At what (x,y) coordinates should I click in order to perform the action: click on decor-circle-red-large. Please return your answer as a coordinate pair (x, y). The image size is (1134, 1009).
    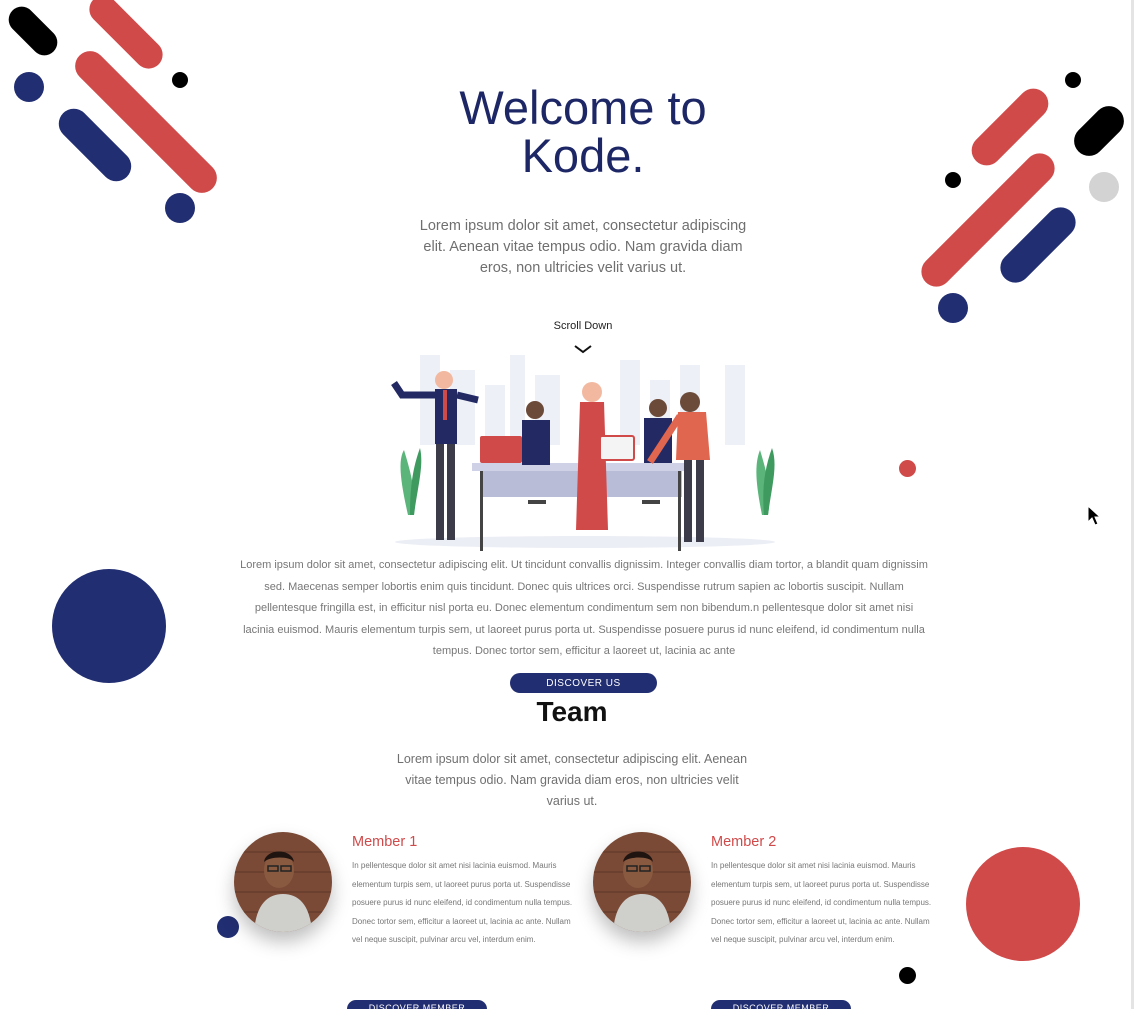
    Looking at the image, I should click on (1023, 904).